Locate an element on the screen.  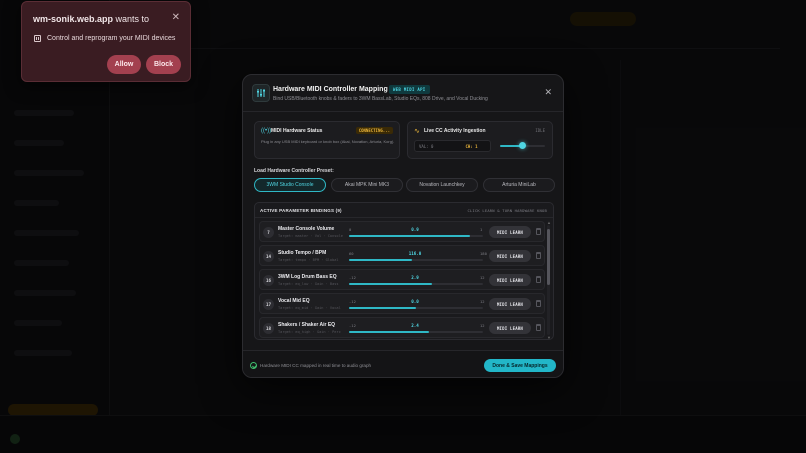
cc-activity-title: Live CC Activity Ingestion is located at coordinates (455, 131).